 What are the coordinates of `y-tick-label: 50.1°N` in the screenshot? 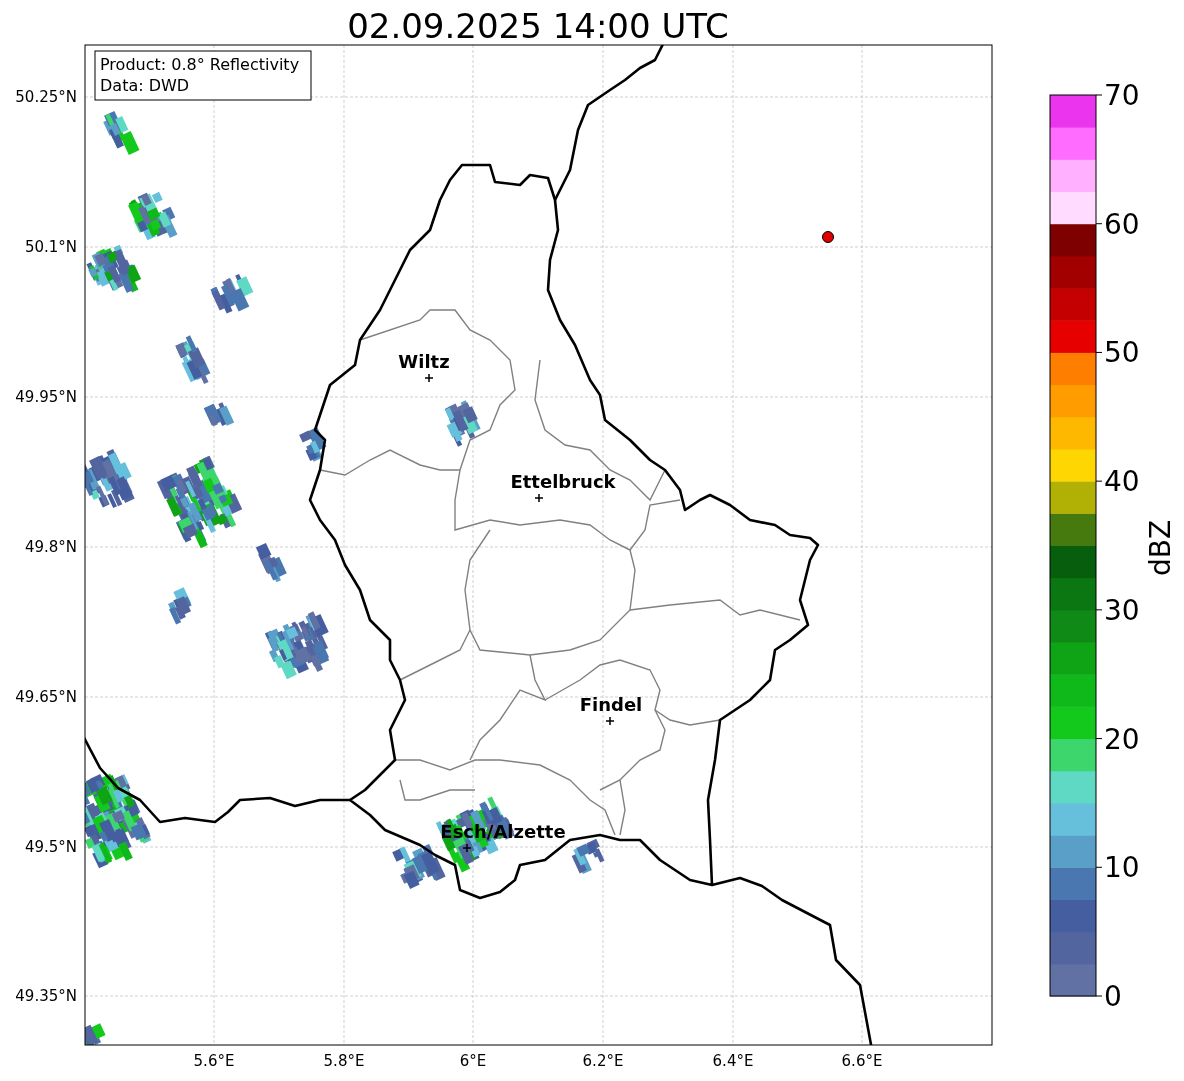 It's located at (50, 247).